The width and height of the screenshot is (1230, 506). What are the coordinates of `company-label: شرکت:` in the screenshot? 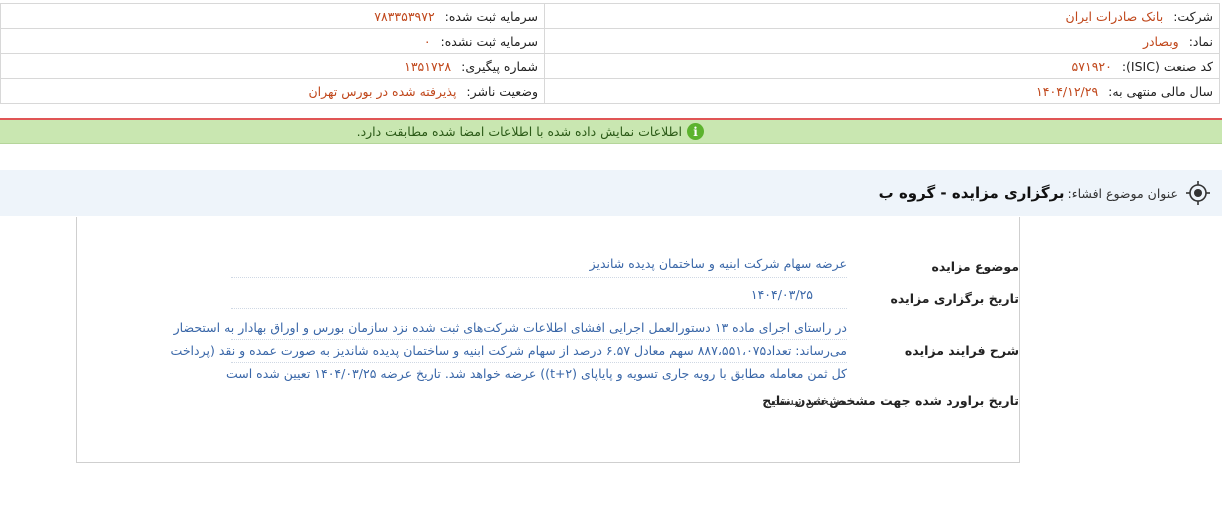 It's located at (1193, 16).